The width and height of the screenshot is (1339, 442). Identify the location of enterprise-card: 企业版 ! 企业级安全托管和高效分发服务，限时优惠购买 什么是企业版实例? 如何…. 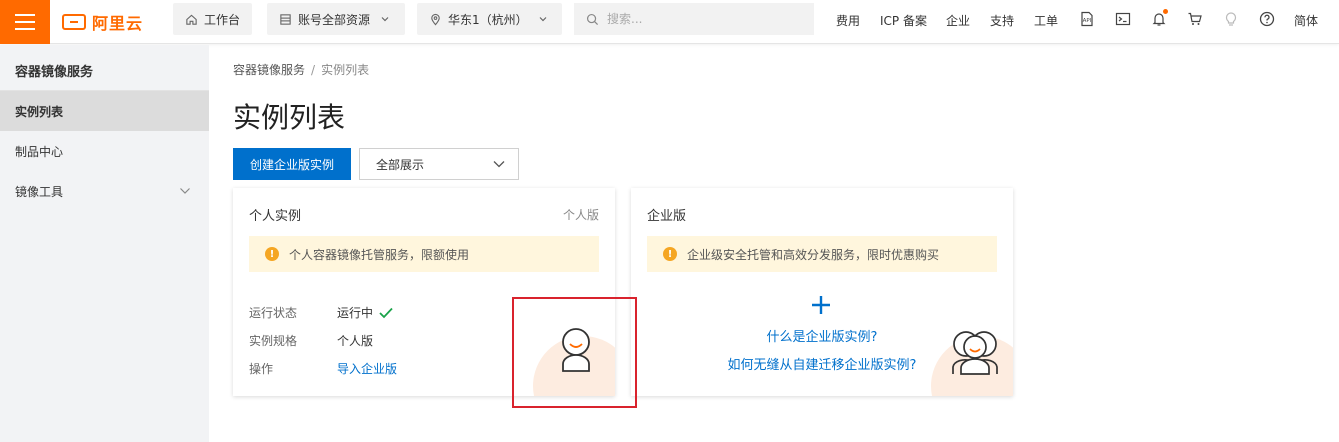
(822, 292).